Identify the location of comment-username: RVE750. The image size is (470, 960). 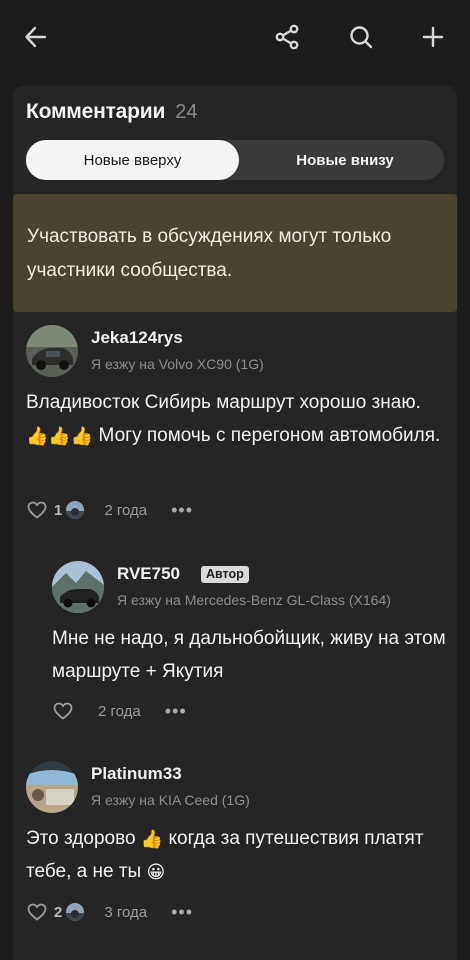
(148, 574).